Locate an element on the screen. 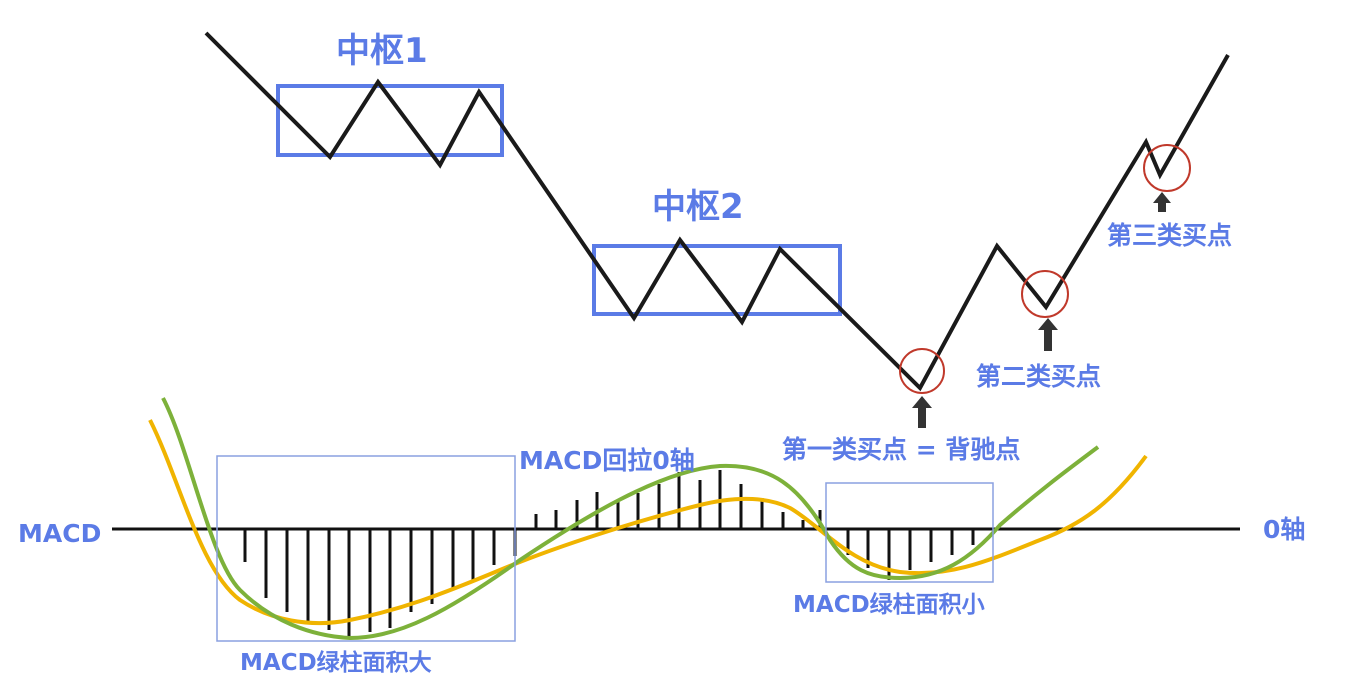 This screenshot has width=1369, height=680. buy-point-3-label: 第三类买点 is located at coordinates (1169, 235).